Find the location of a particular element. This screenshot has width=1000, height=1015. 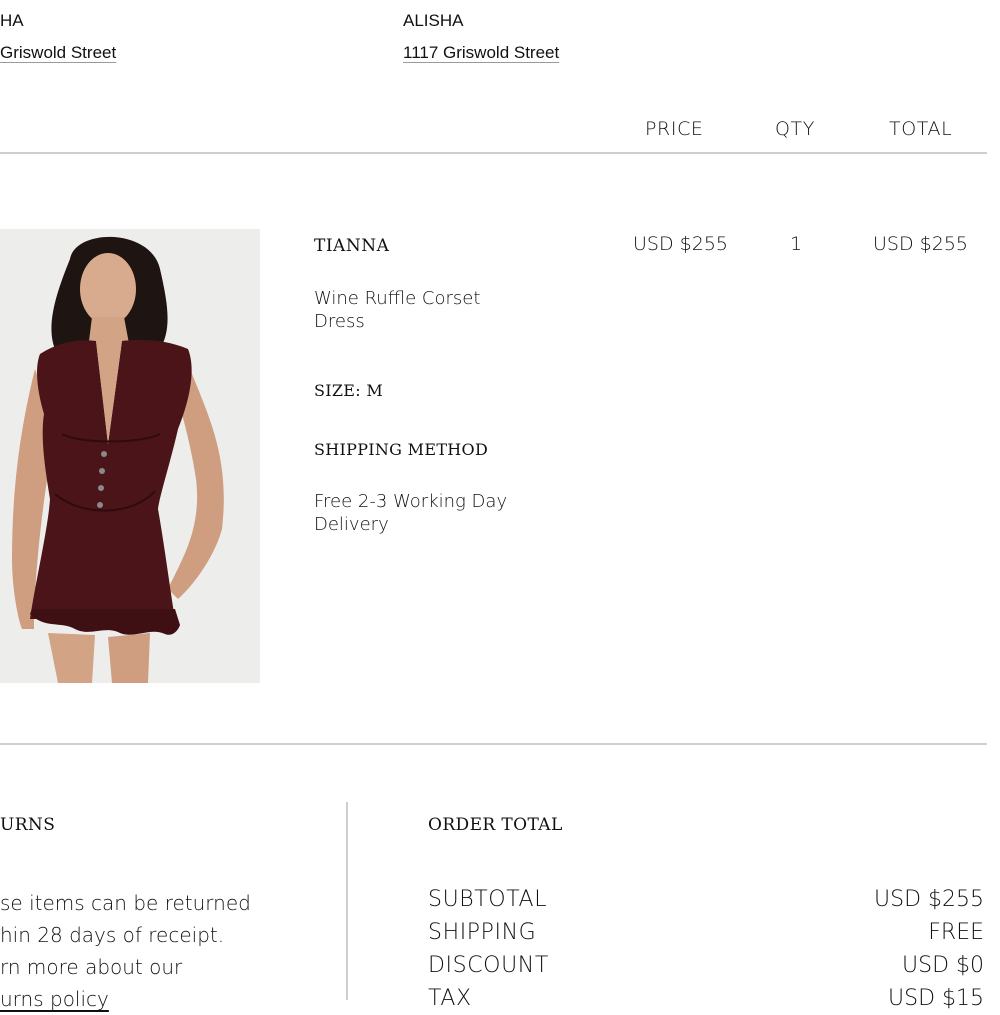

item-qty: 1 is located at coordinates (796, 244).